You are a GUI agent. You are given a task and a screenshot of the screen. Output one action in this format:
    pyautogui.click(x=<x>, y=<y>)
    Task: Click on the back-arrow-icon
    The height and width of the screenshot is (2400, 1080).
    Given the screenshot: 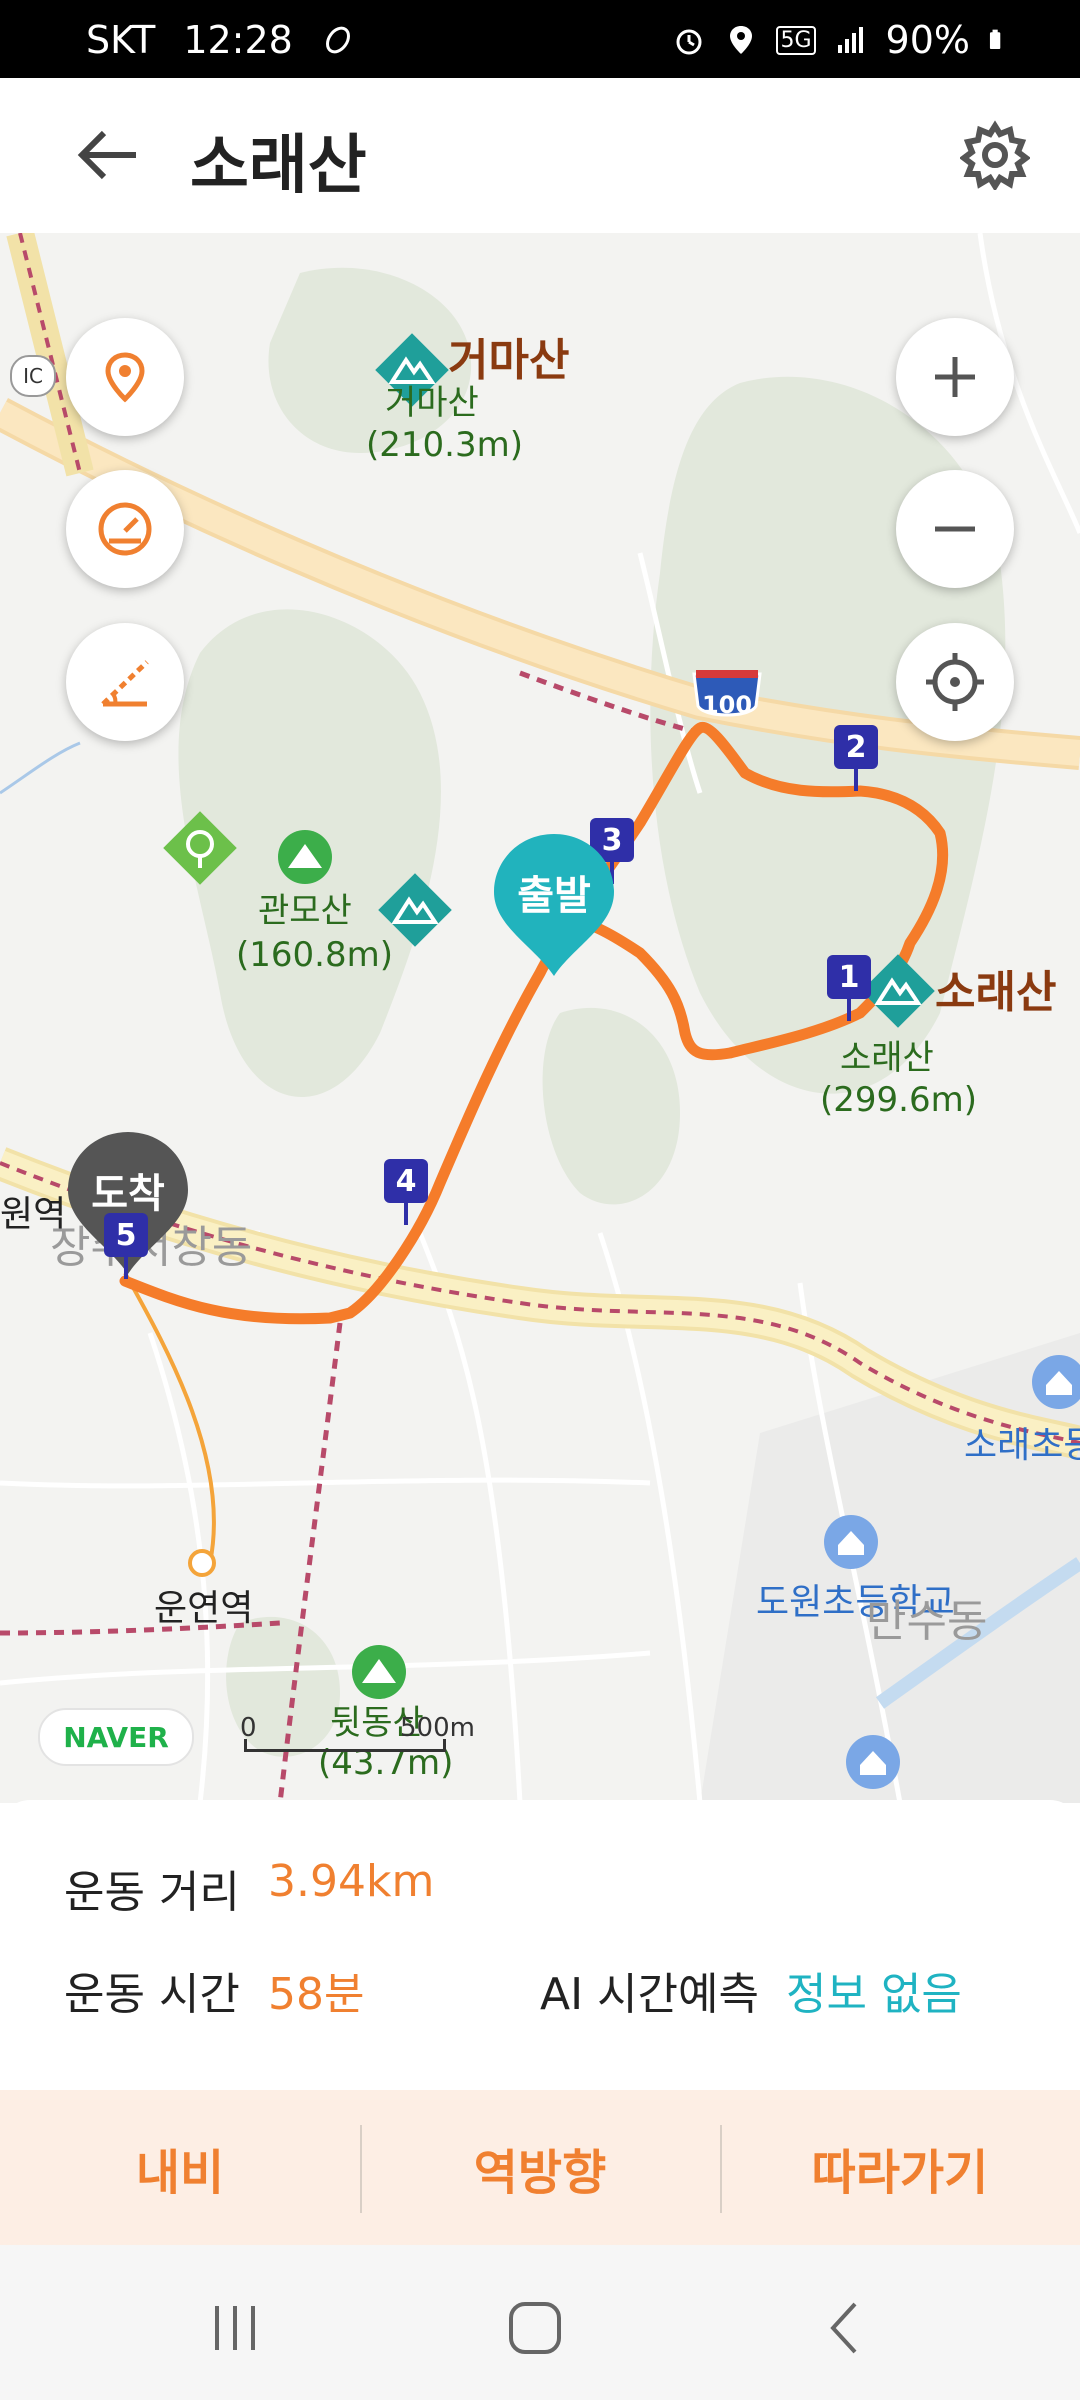 What is the action you would take?
    pyautogui.click(x=109, y=155)
    